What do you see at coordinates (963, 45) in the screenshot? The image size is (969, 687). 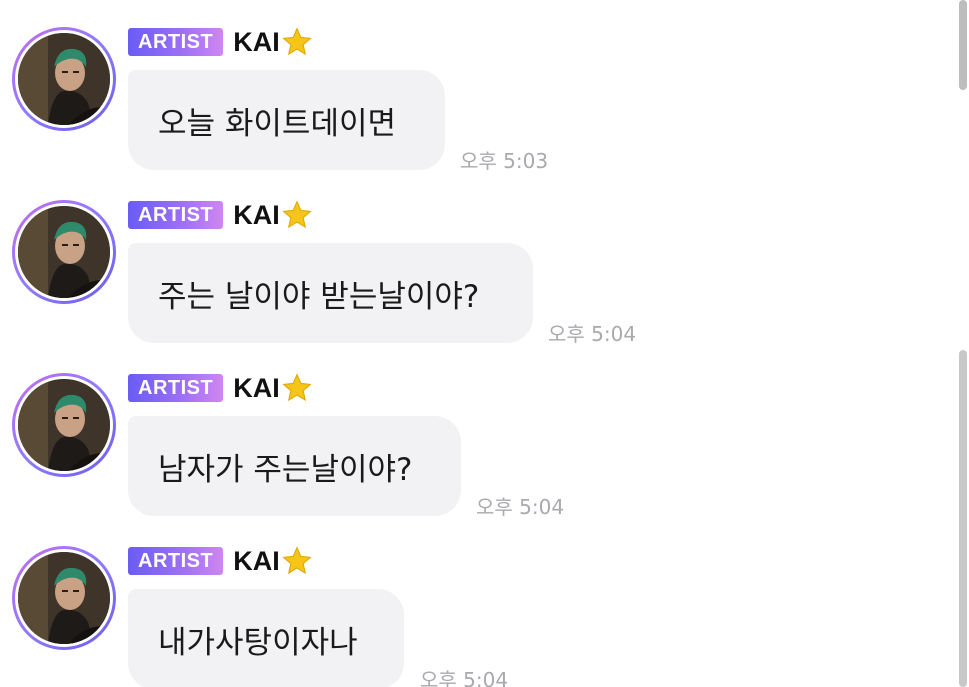 I see `scrollbar-thumb-top` at bounding box center [963, 45].